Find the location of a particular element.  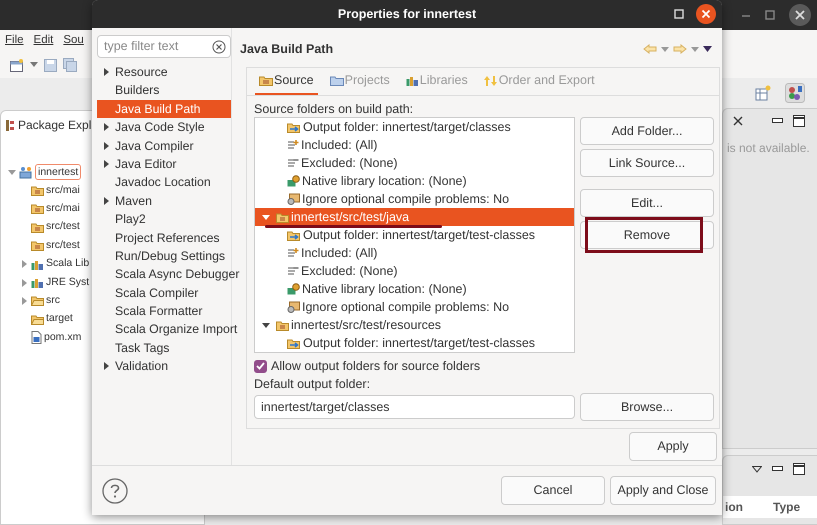

filter-input: type filter text is located at coordinates (156, 46).